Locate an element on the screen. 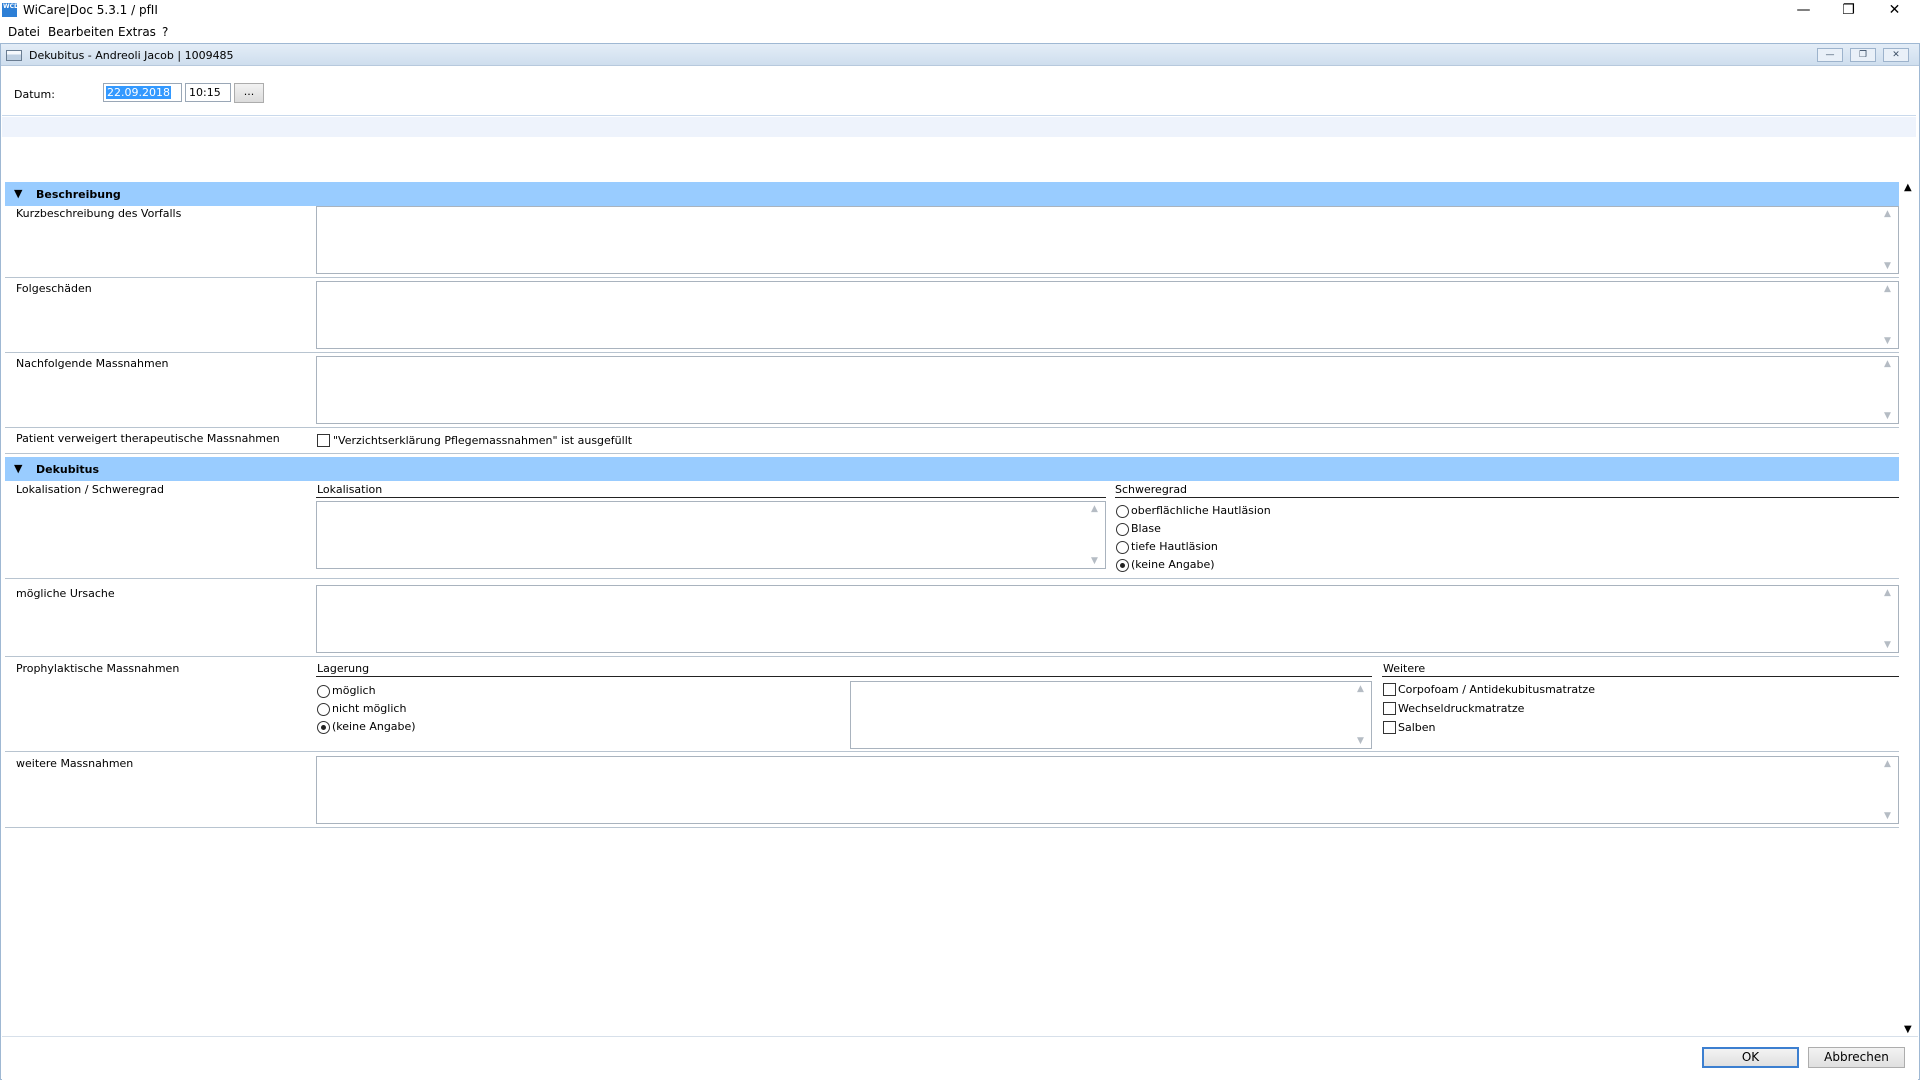  lagerung-option-label: (keine Angabe) is located at coordinates (374, 726).